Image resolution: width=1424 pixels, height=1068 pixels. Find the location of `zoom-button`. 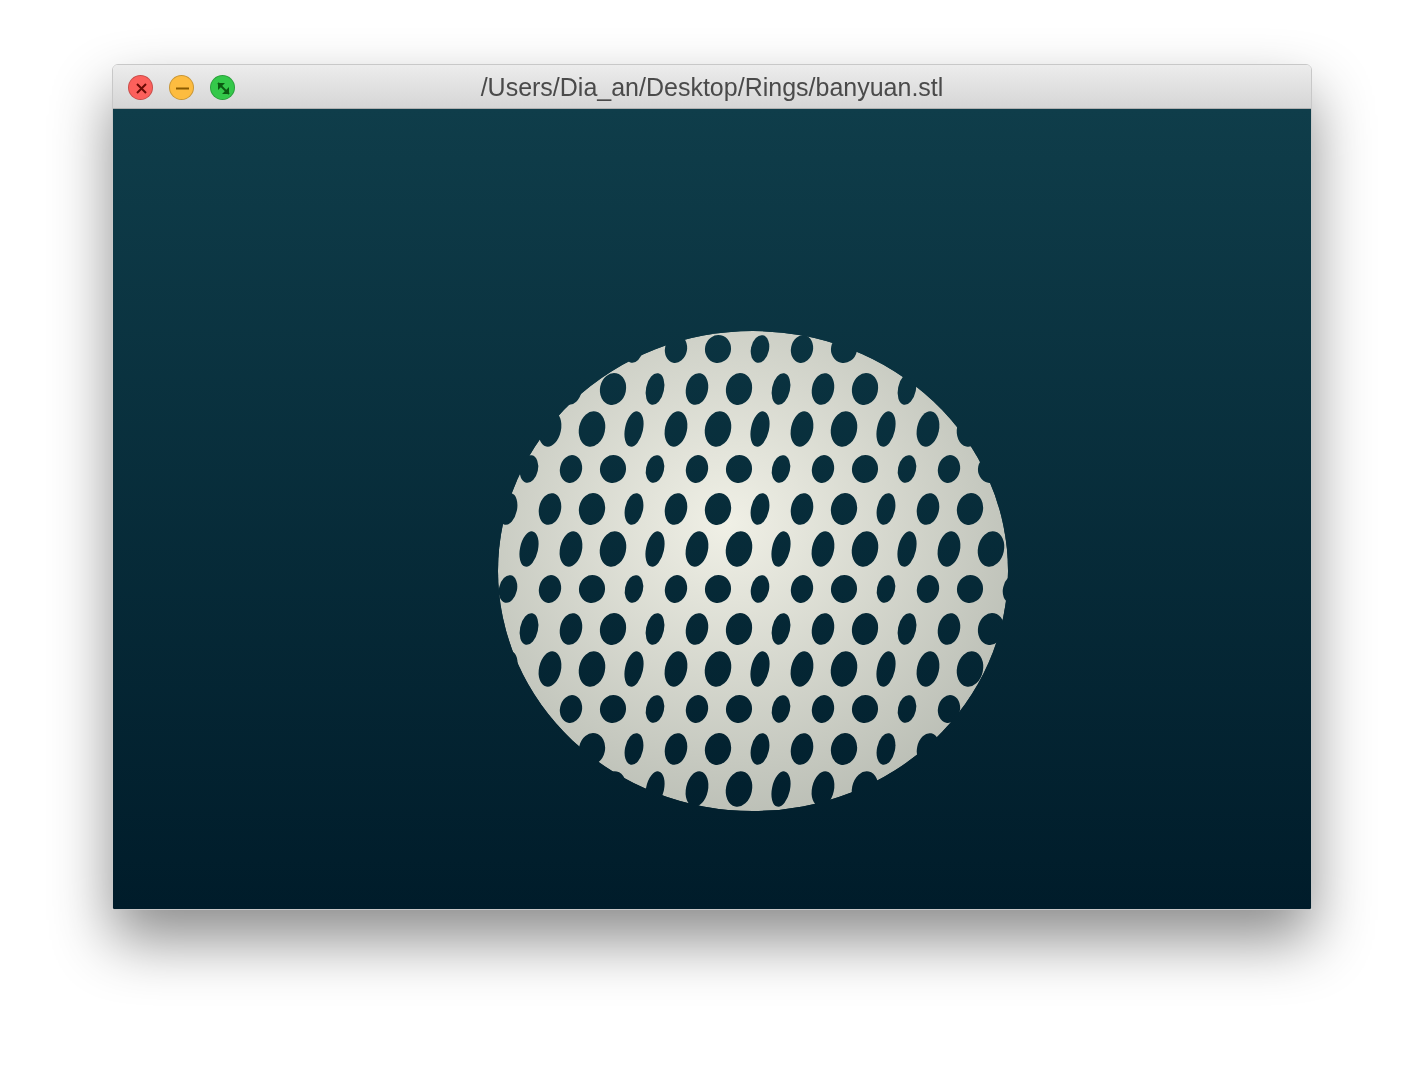

zoom-button is located at coordinates (222, 87).